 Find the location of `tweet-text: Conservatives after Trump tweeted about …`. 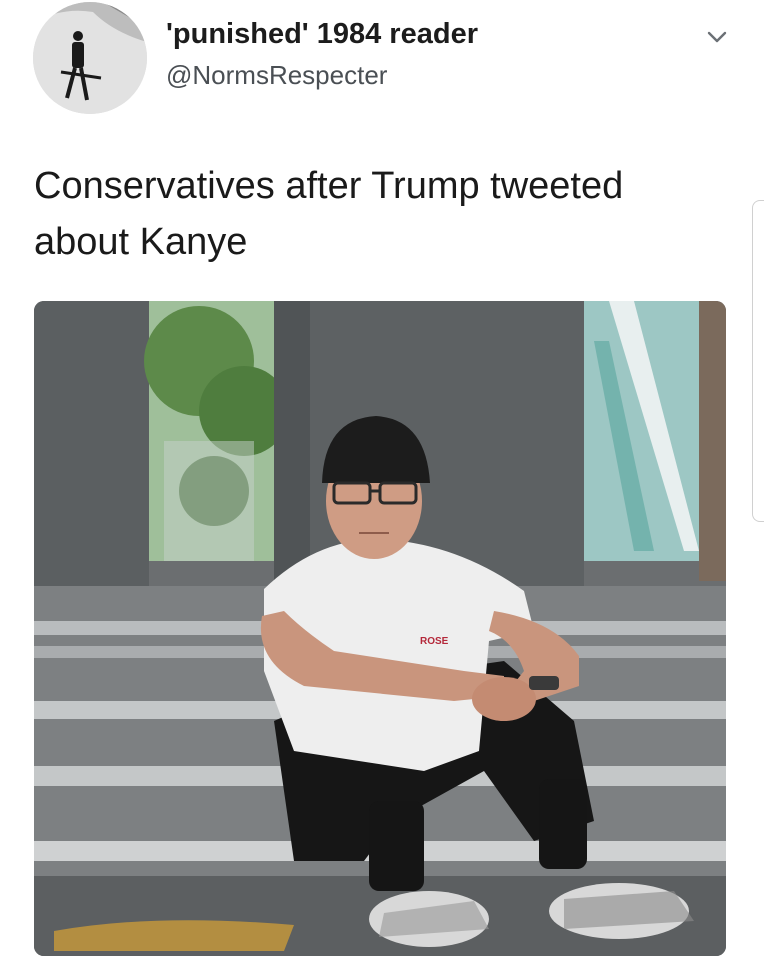

tweet-text: Conservatives after Trump tweeted about … is located at coordinates (329, 214).